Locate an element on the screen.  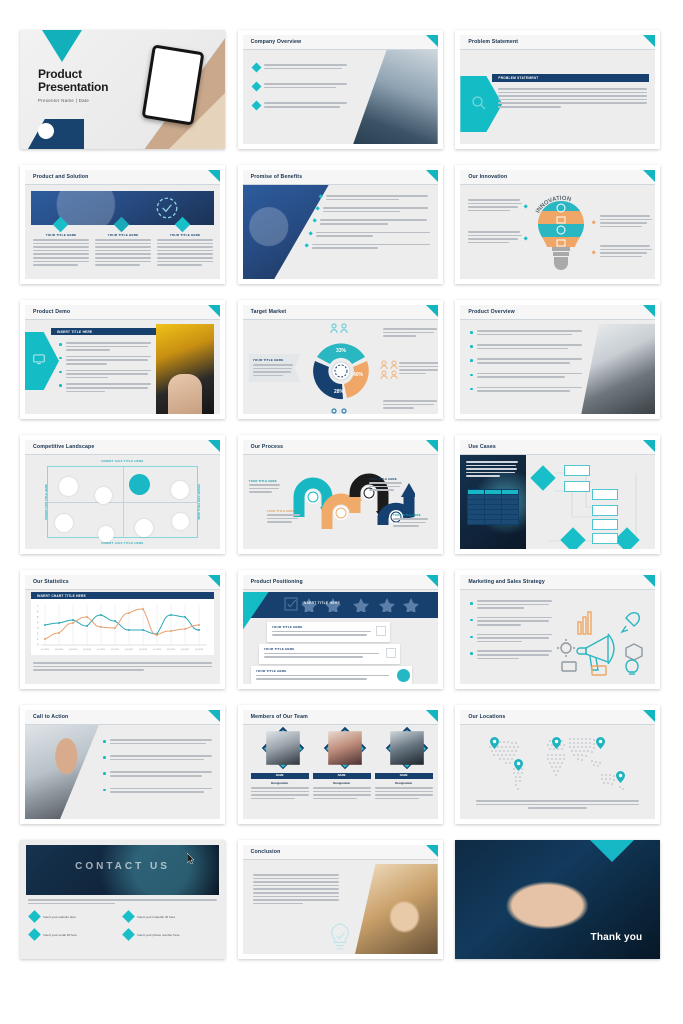
title-artwork is located at coordinates (171, 89).